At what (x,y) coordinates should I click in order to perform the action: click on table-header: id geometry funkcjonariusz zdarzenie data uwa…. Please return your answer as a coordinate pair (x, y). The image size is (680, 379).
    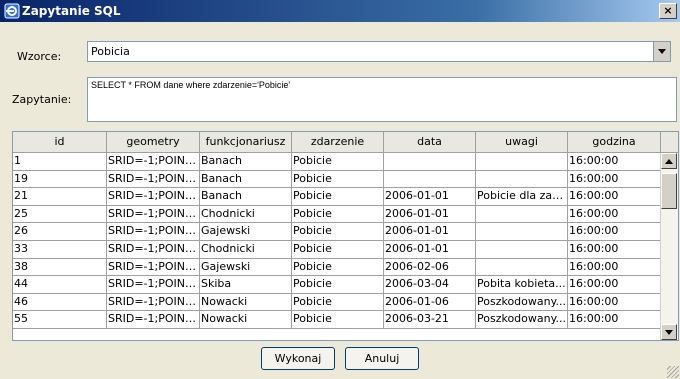
    Looking at the image, I should click on (337, 142).